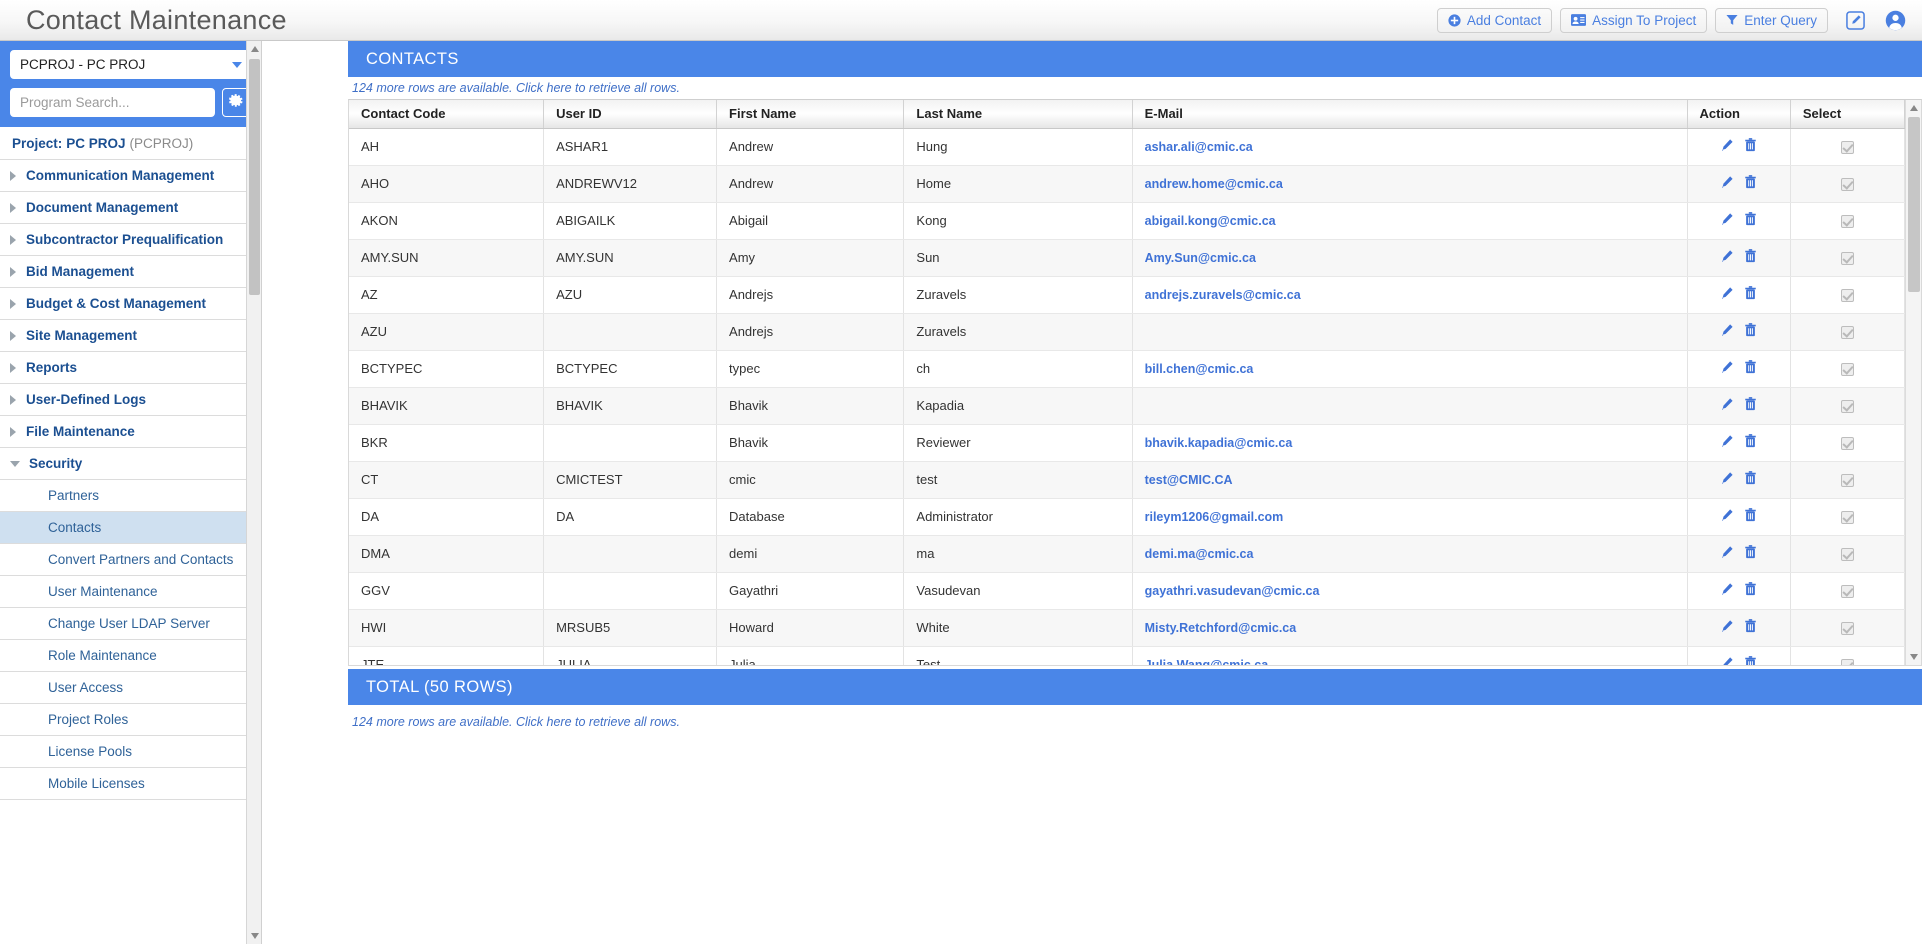 Image resolution: width=1922 pixels, height=944 pixels. Describe the element at coordinates (130, 176) in the screenshot. I see `sidebar-item-communication-management: Communication Management` at that location.